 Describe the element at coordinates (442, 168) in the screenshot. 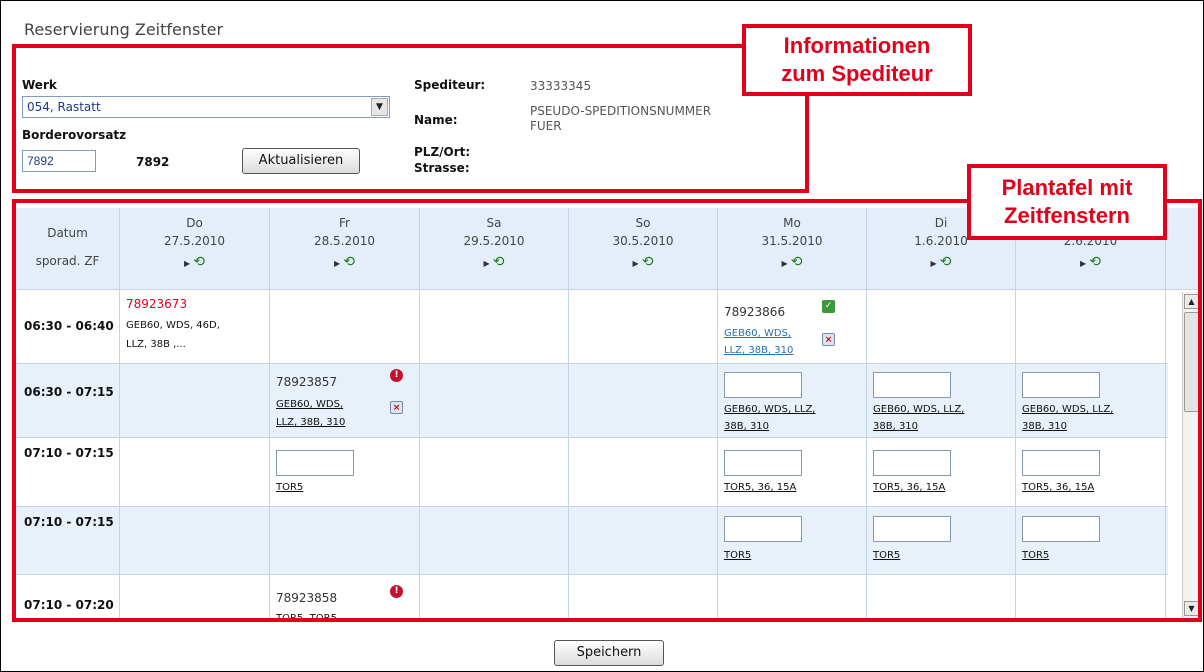

I see `strasse-label: Strasse:` at that location.